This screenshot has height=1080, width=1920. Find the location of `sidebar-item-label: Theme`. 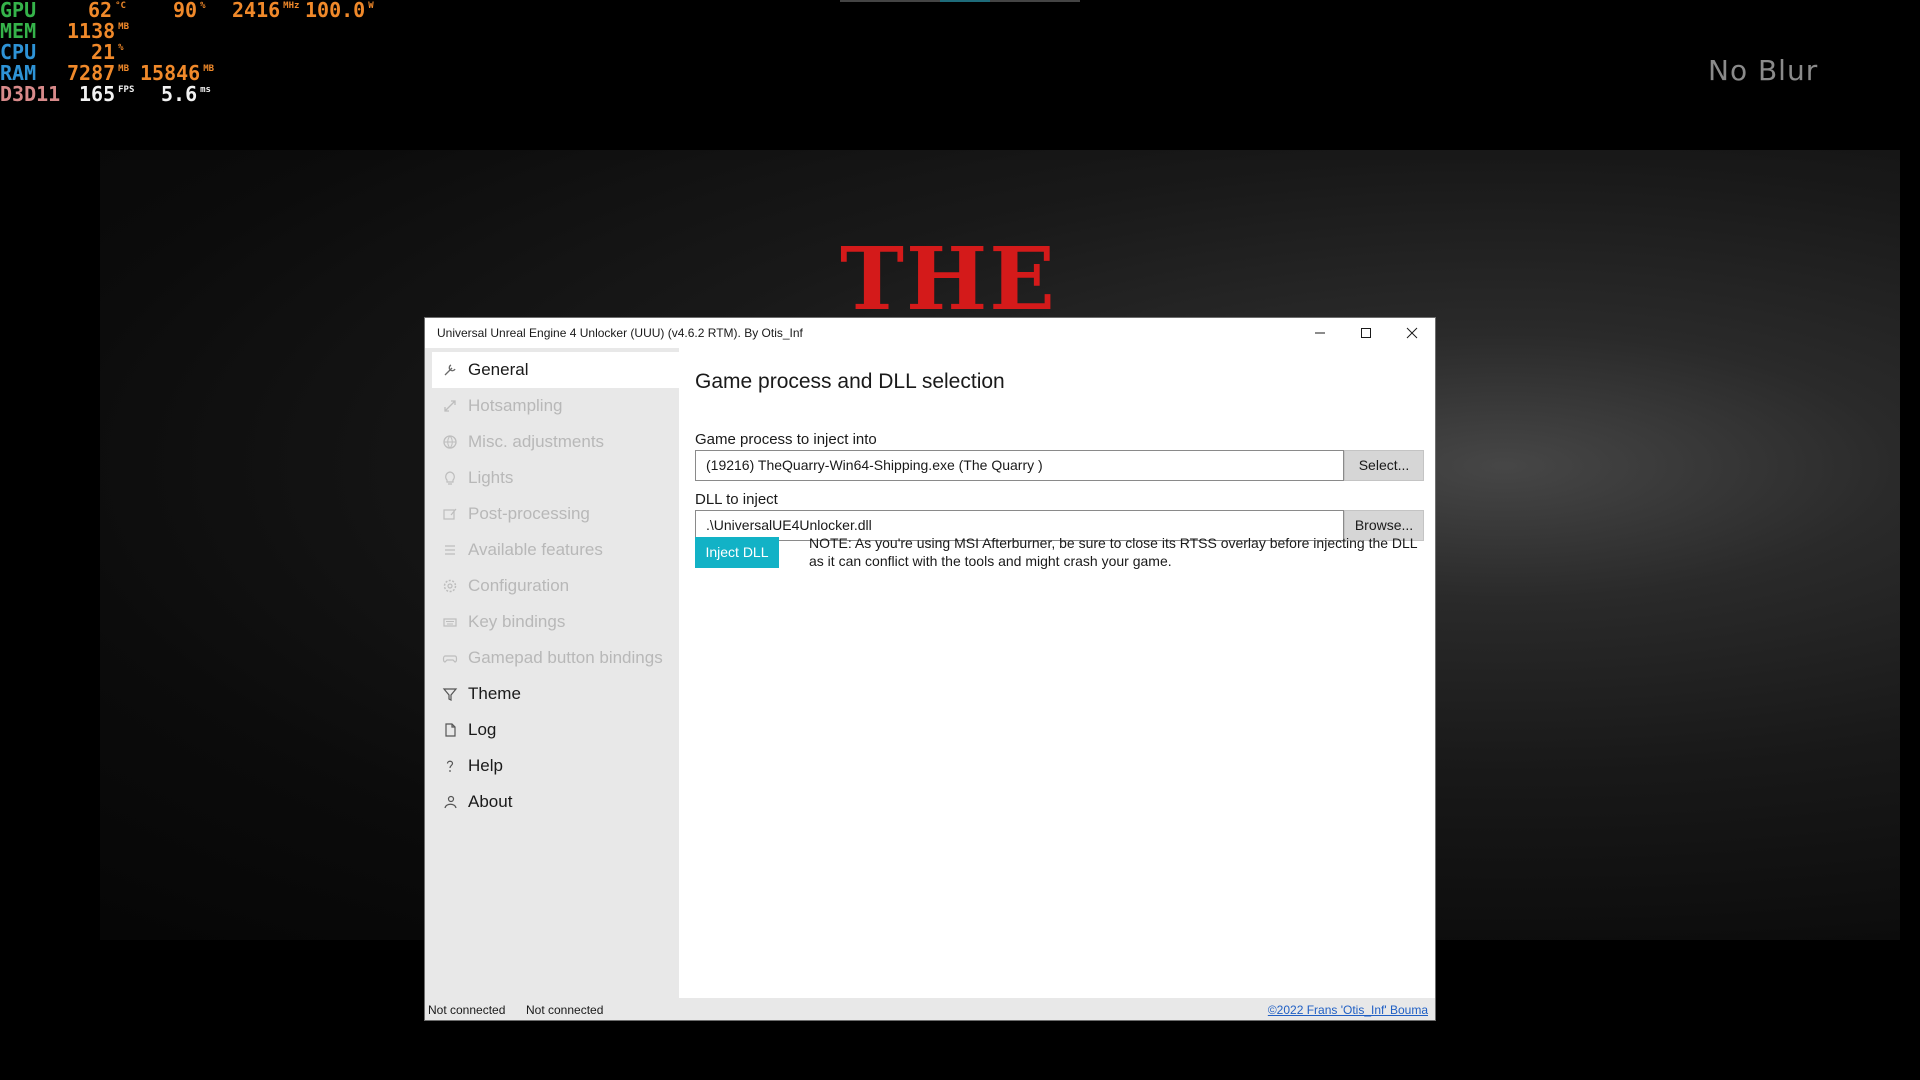

sidebar-item-label: Theme is located at coordinates (494, 693).